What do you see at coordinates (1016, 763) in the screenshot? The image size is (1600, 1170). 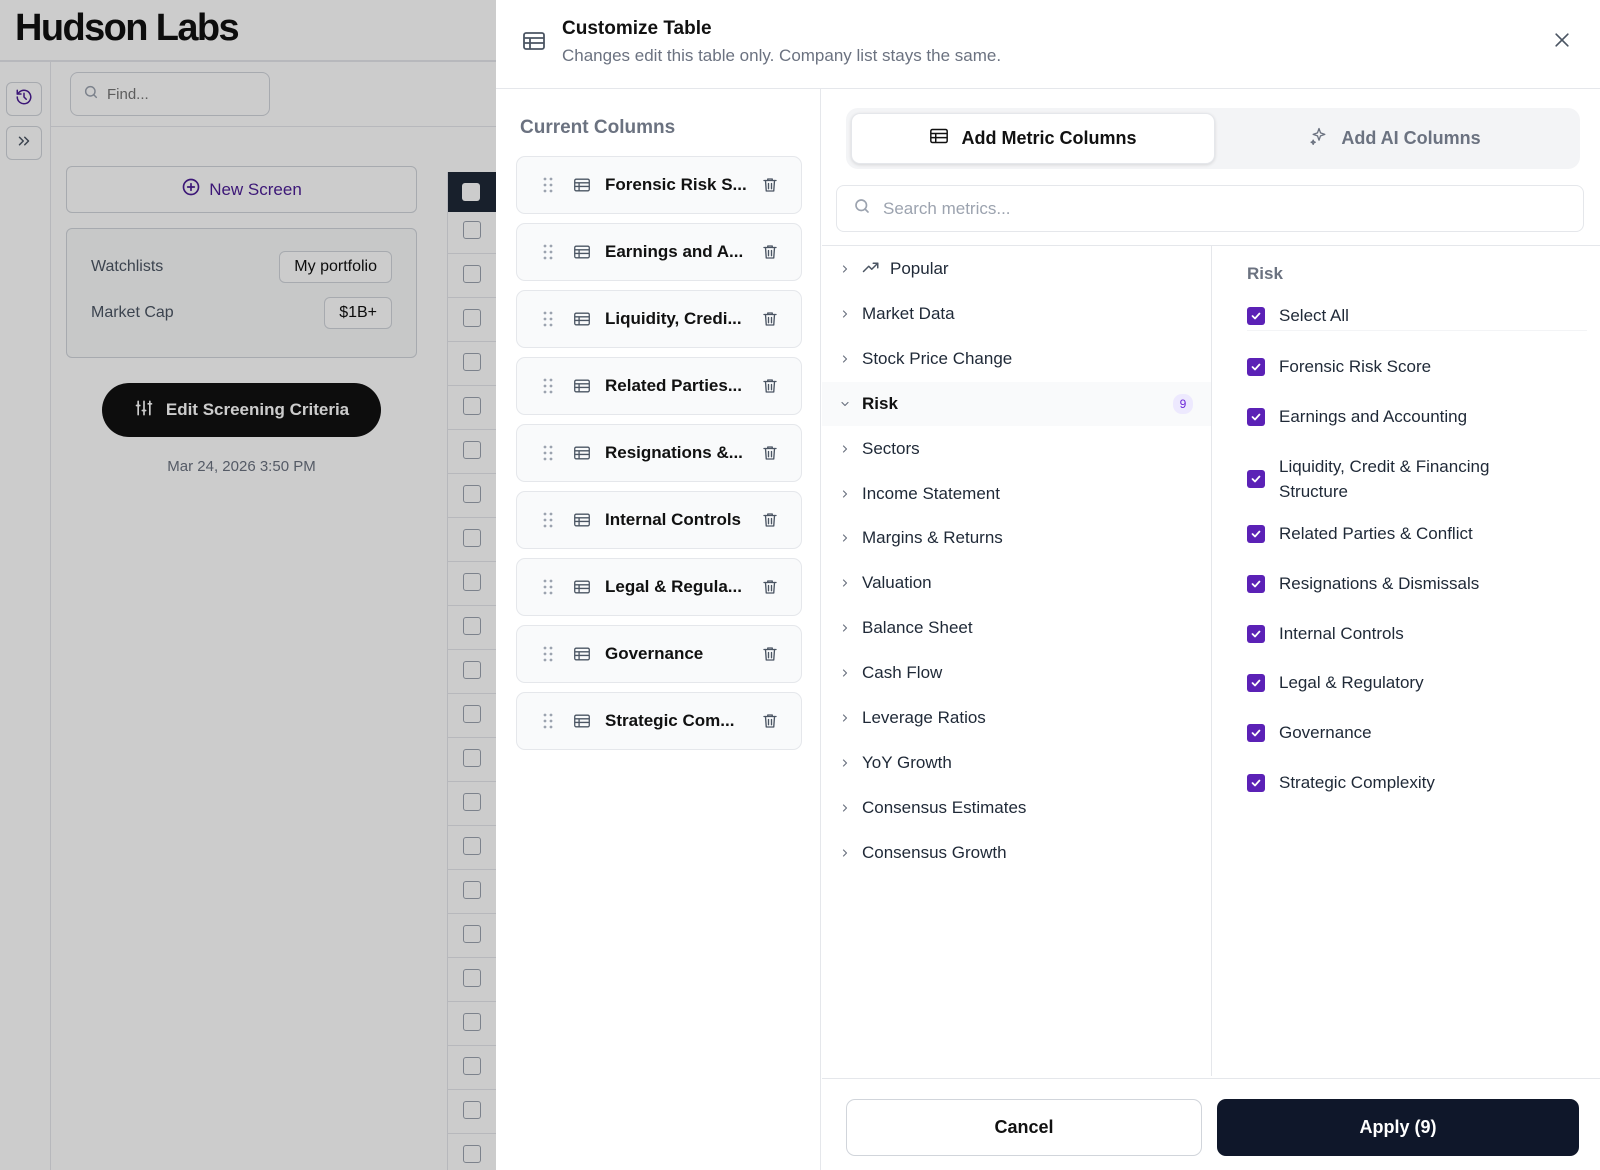 I see `category-item: YoY Growth` at bounding box center [1016, 763].